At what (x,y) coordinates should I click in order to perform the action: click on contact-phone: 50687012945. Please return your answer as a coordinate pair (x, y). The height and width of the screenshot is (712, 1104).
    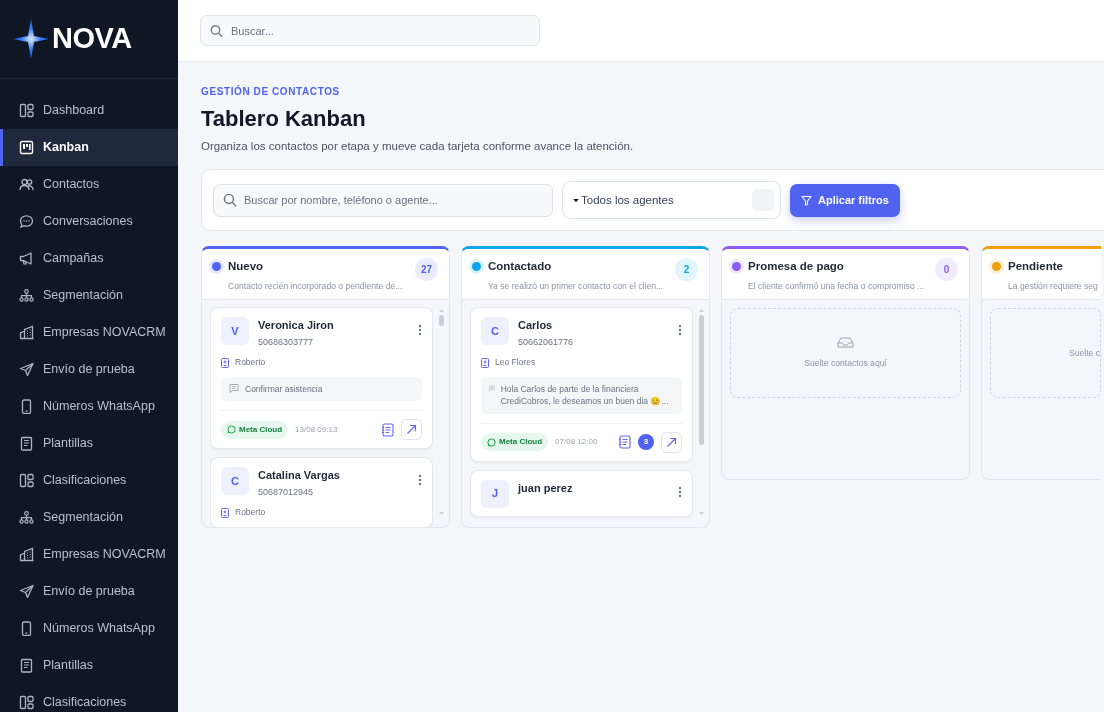
    Looking at the image, I should click on (286, 492).